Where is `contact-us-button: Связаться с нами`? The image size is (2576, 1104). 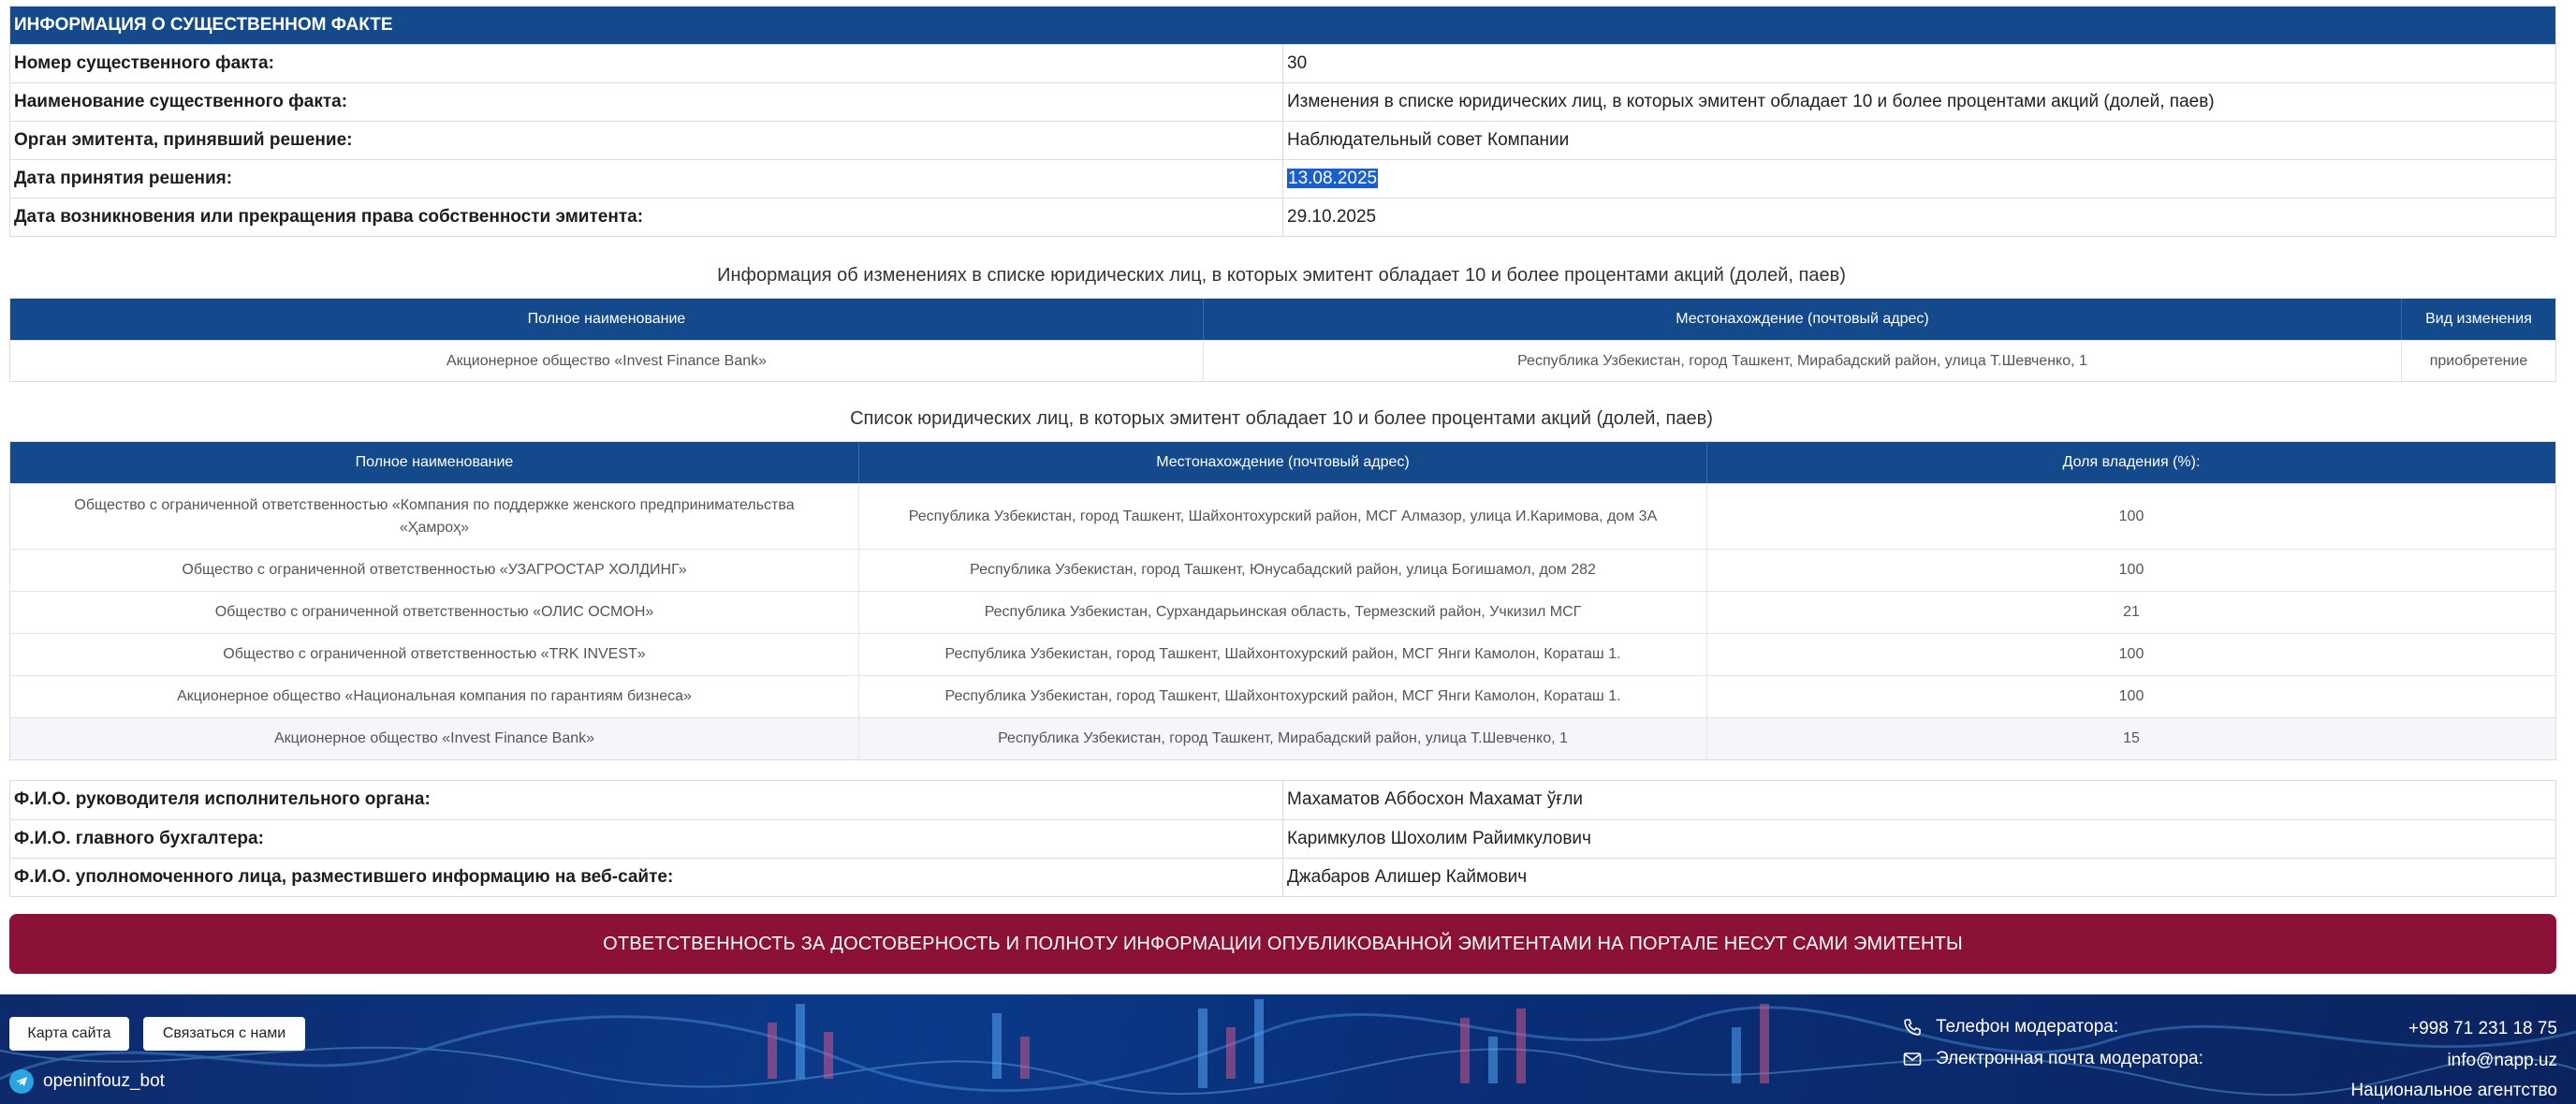
contact-us-button: Связаться с нами is located at coordinates (224, 1034).